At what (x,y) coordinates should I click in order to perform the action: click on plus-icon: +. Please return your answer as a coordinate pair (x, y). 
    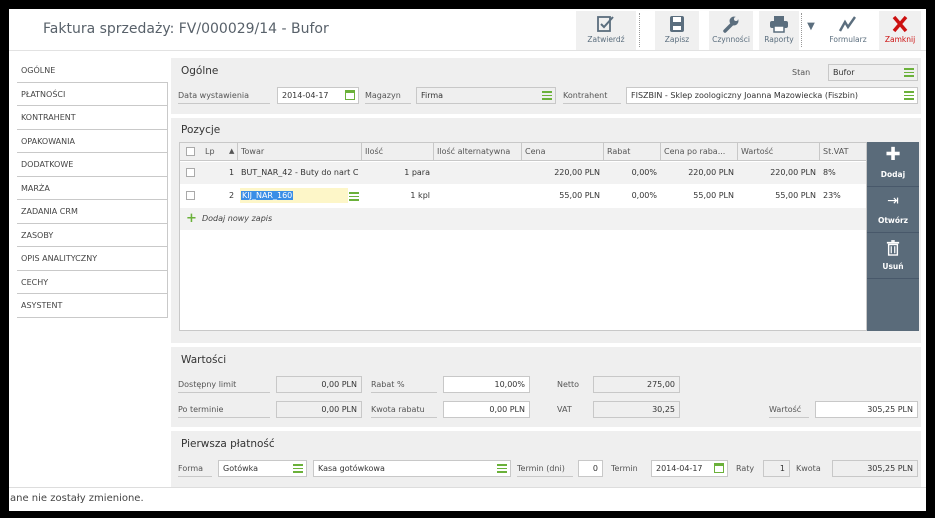
    Looking at the image, I should click on (191, 218).